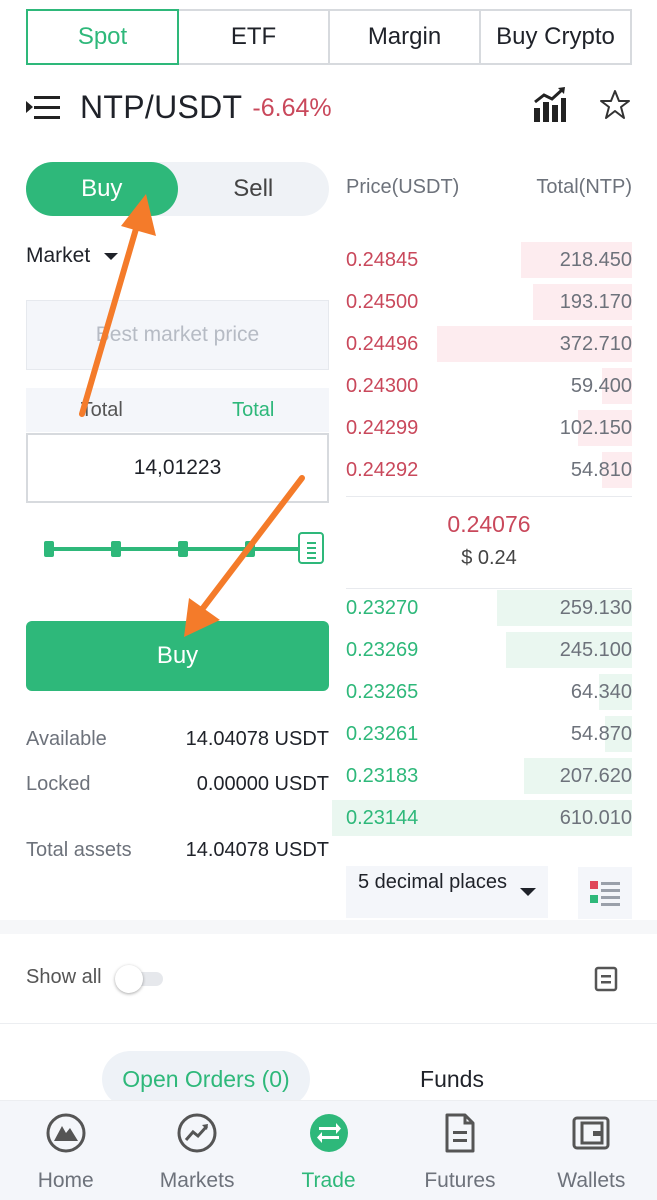  Describe the element at coordinates (197, 1180) in the screenshot. I see `nav-markets-label: Markets` at that location.